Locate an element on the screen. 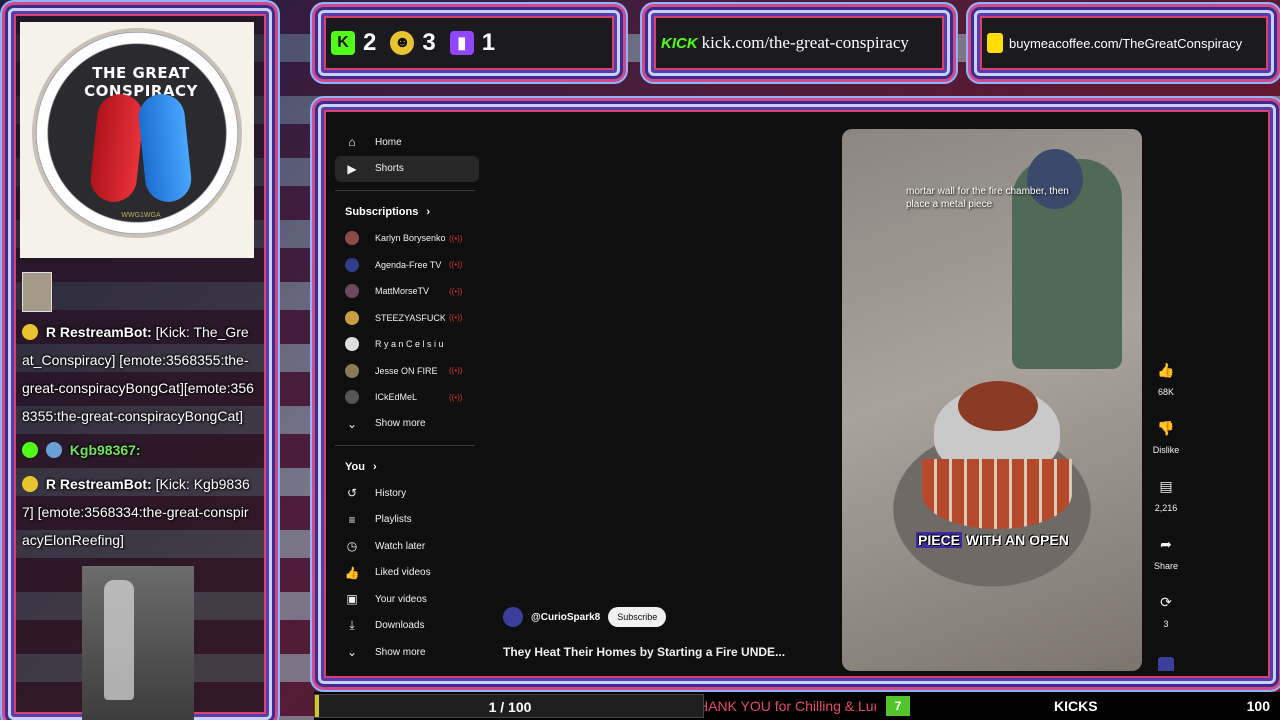  remix-button: ⟳ 3 is located at coordinates (1166, 622).